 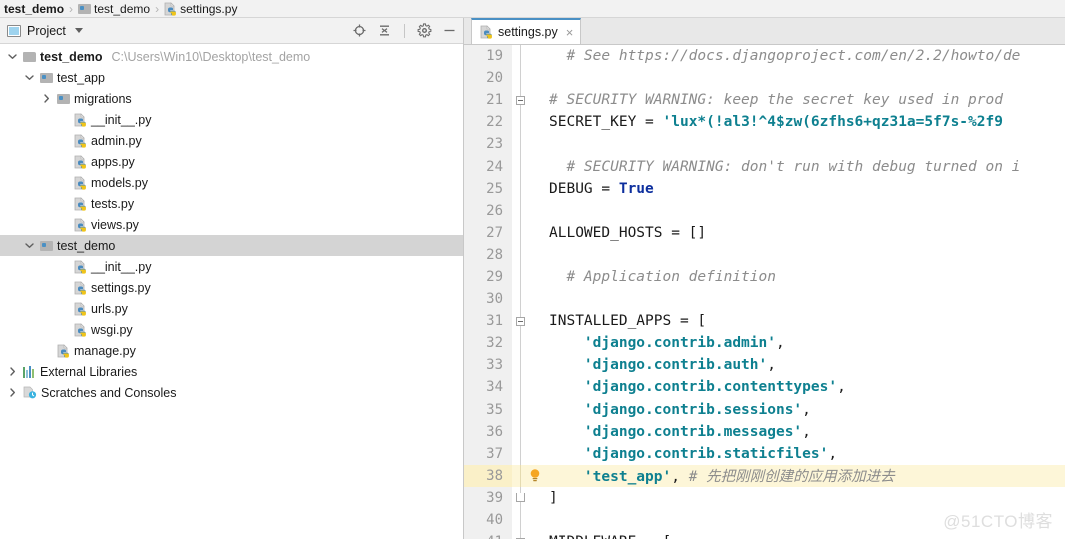 I want to click on folder-icon, so click(x=29, y=56).